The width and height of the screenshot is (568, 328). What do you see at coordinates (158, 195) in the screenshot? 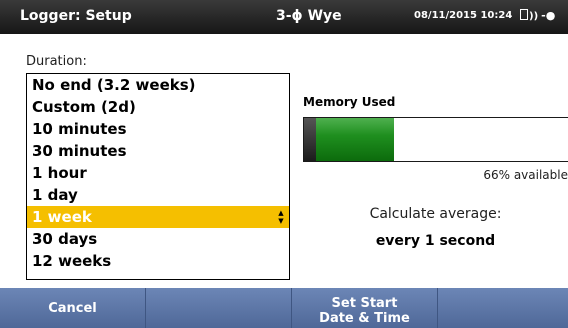
I see `duration-option: 1 day` at bounding box center [158, 195].